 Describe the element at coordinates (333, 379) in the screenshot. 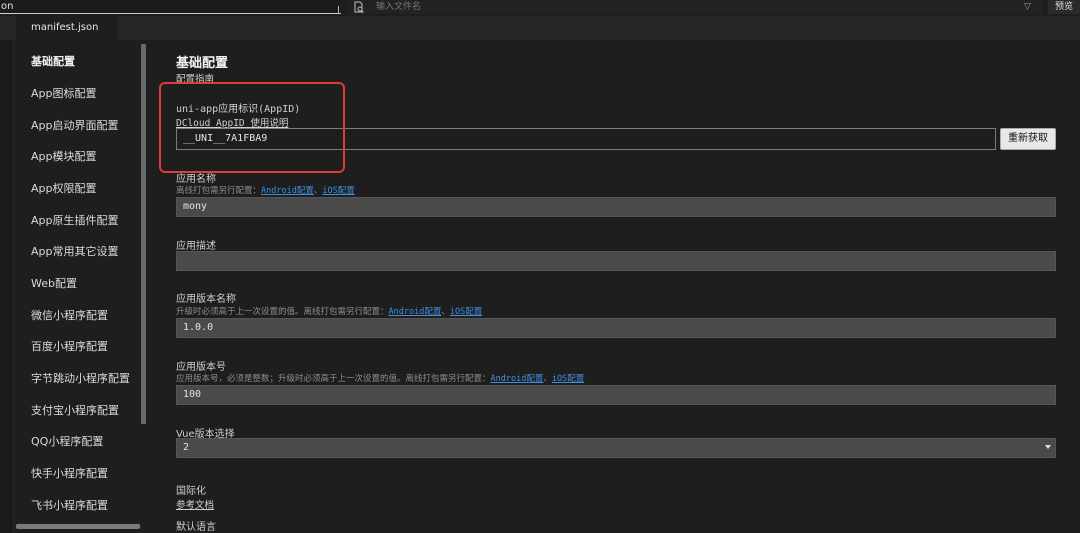

I see `version-code-hint-text: 应用版本号，必须是整数；升级时必须高于上一次设置的值。离线打包需另行配置：` at that location.